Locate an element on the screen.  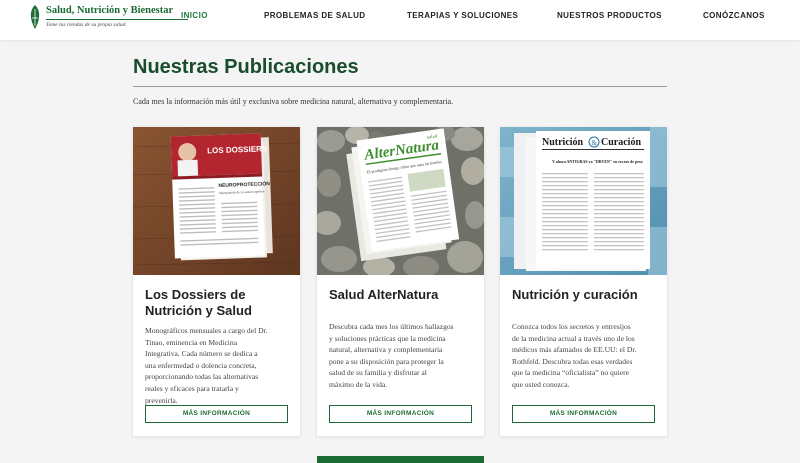
mas-informacion-button-alternatura: MÁS INFORMACIÓN is located at coordinates (400, 414).